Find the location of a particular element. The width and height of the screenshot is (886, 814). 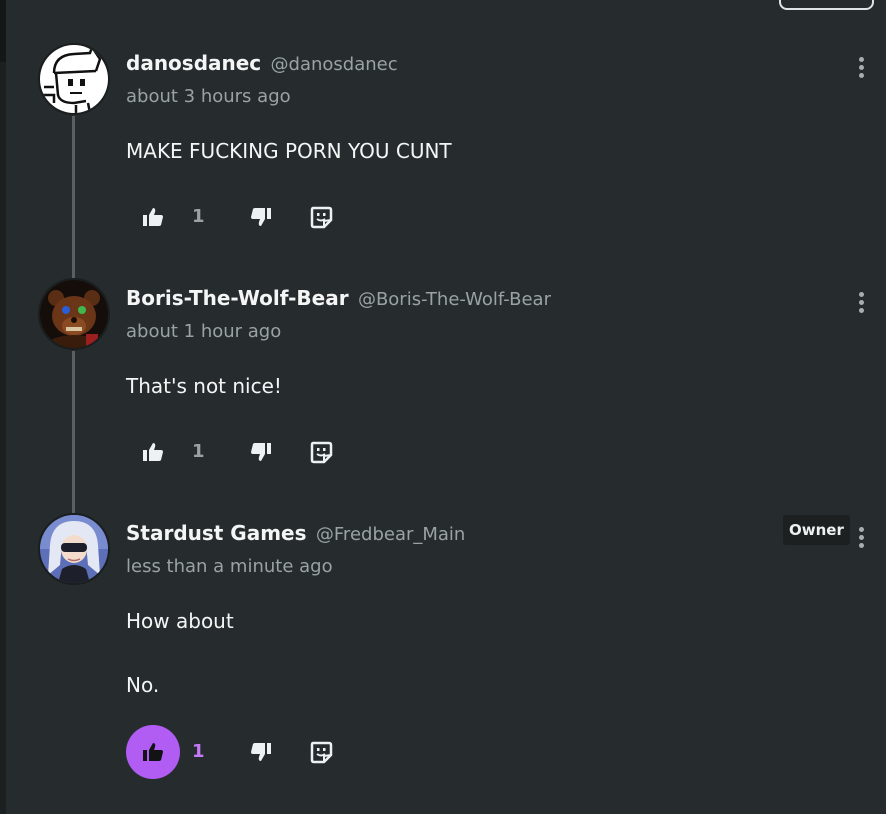

display-name: Boris-The-Wolf-Bear is located at coordinates (237, 298).